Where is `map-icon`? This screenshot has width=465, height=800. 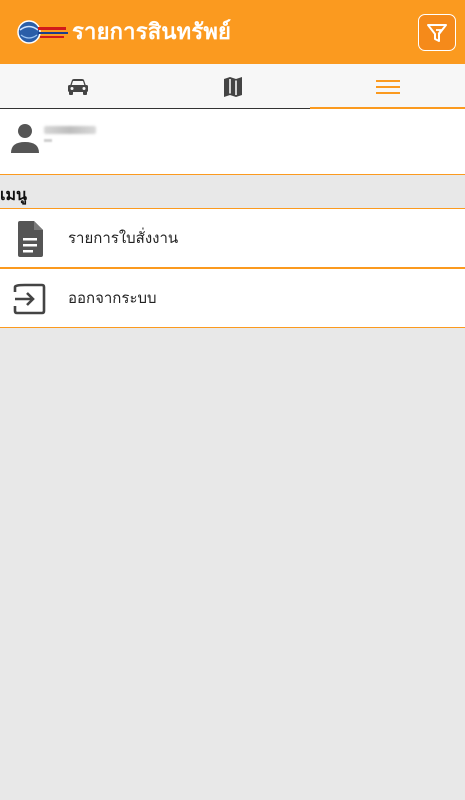
map-icon is located at coordinates (232, 86).